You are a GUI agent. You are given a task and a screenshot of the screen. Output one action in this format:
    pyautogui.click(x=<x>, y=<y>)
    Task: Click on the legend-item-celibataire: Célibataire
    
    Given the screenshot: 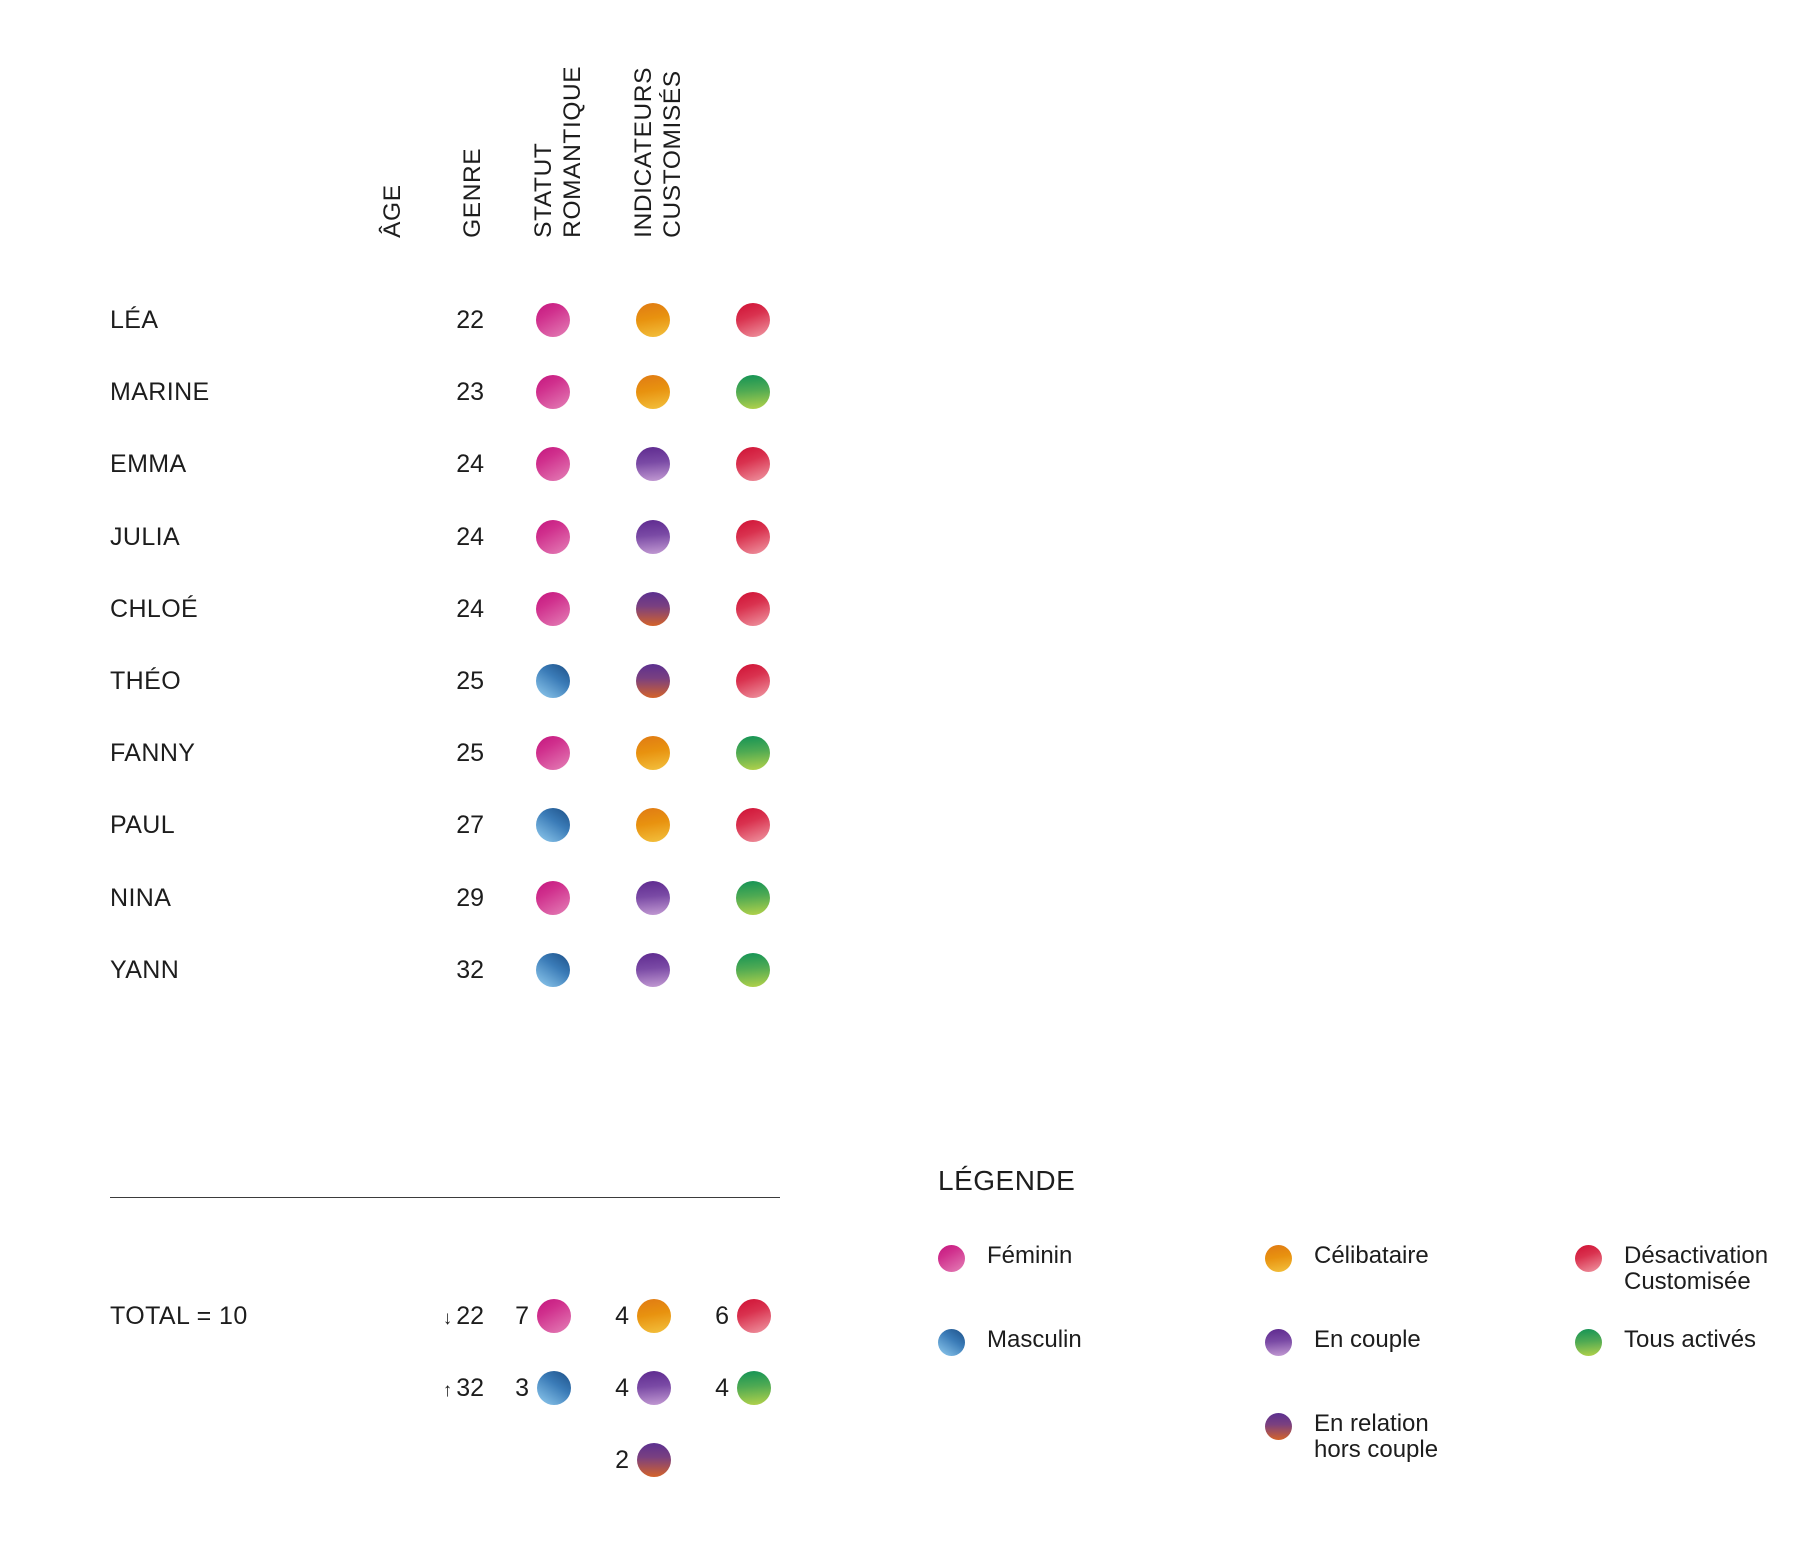 What is the action you would take?
    pyautogui.click(x=1347, y=1257)
    